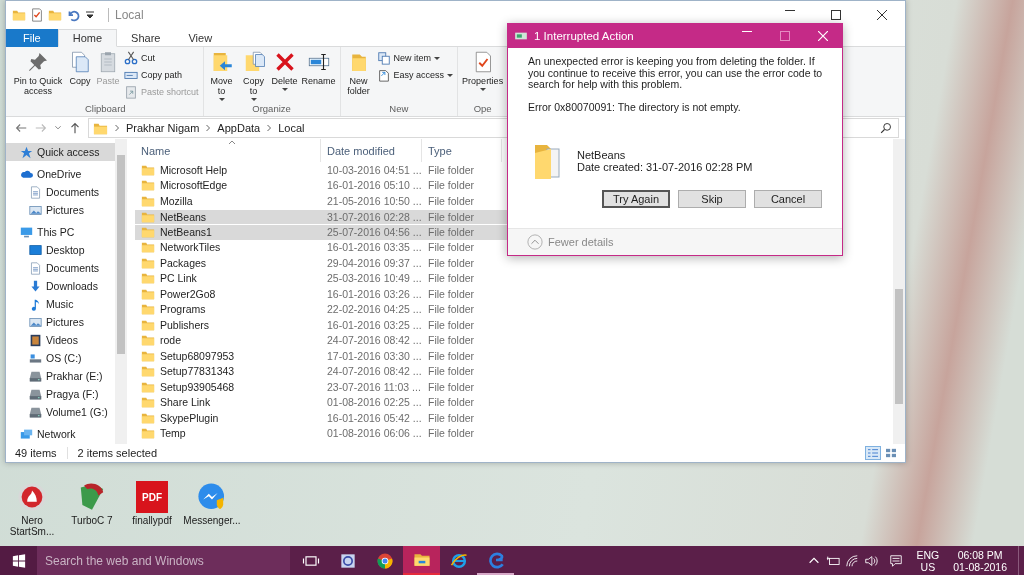 The image size is (1024, 575). What do you see at coordinates (60, 434) in the screenshot?
I see `navigation-item: Network` at bounding box center [60, 434].